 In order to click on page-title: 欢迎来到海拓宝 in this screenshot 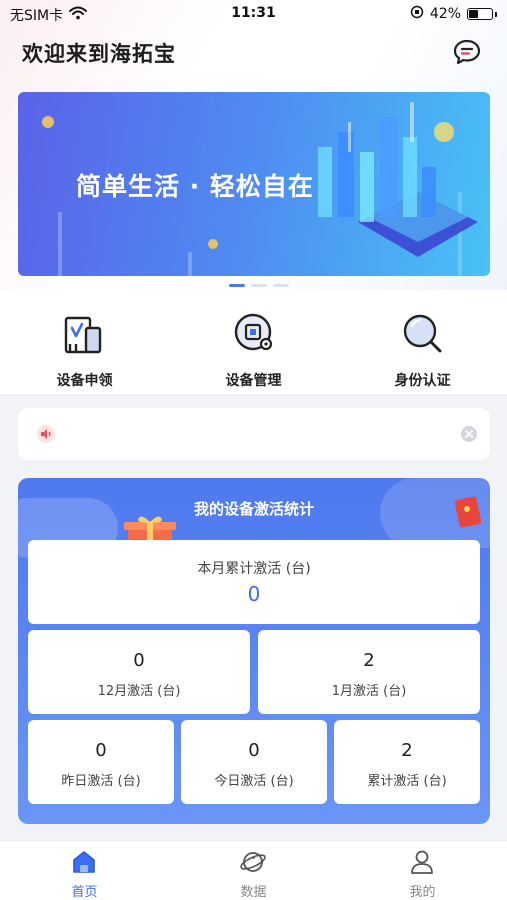, I will do `click(99, 54)`.